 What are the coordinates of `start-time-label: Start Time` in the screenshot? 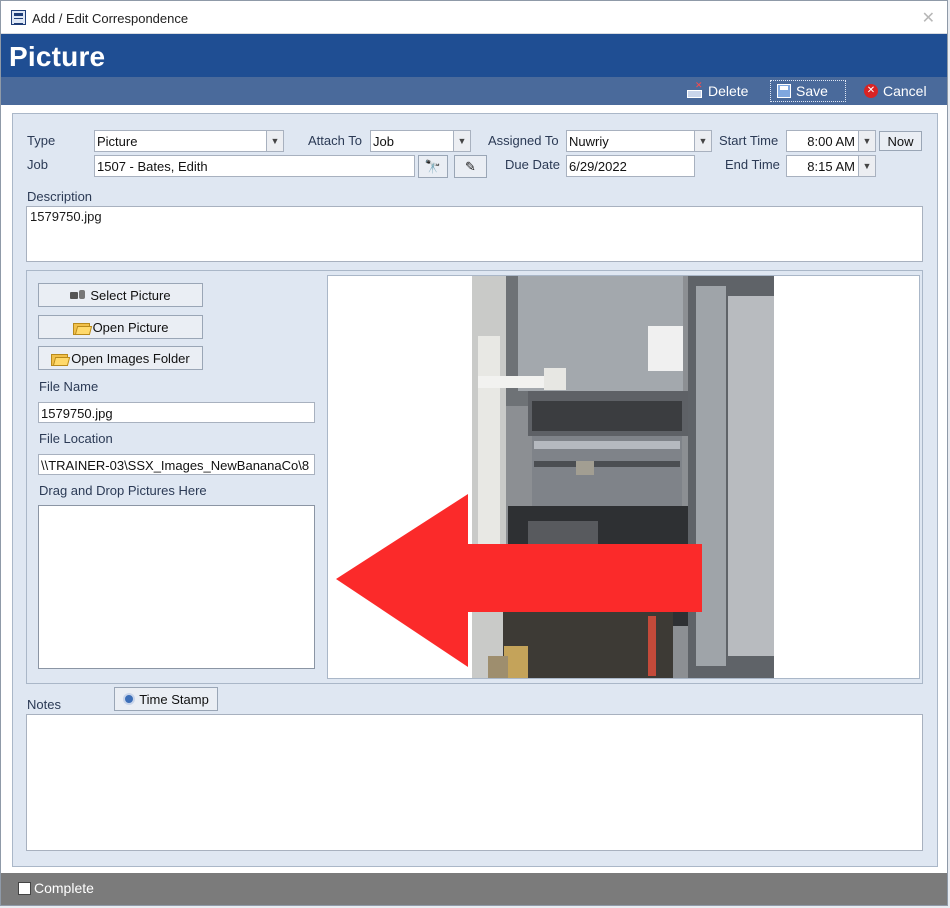 It's located at (749, 140).